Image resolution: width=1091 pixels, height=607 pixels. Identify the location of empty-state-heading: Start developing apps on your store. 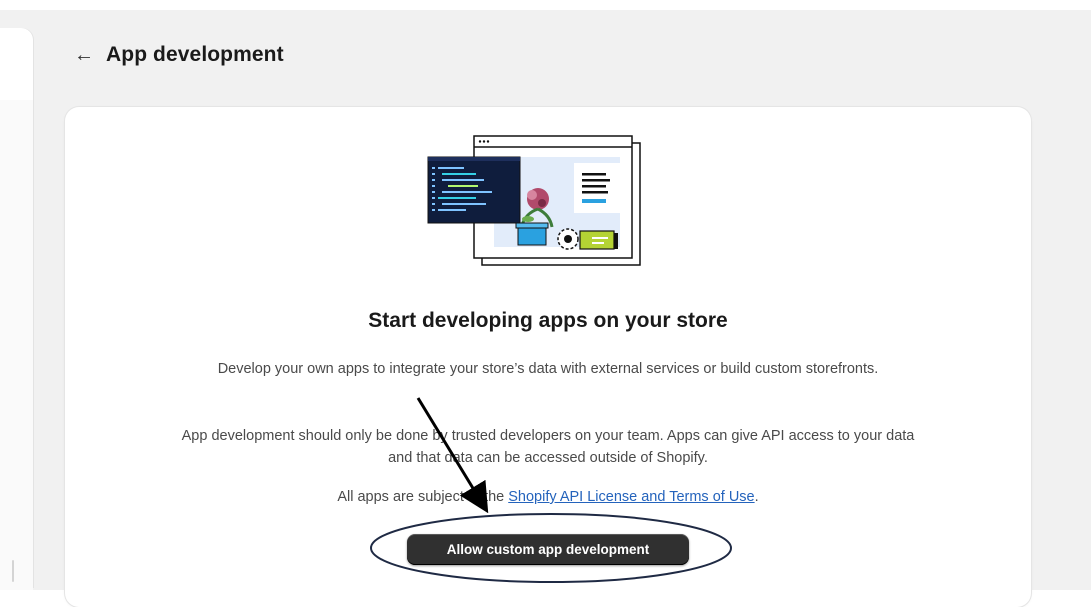
(548, 320).